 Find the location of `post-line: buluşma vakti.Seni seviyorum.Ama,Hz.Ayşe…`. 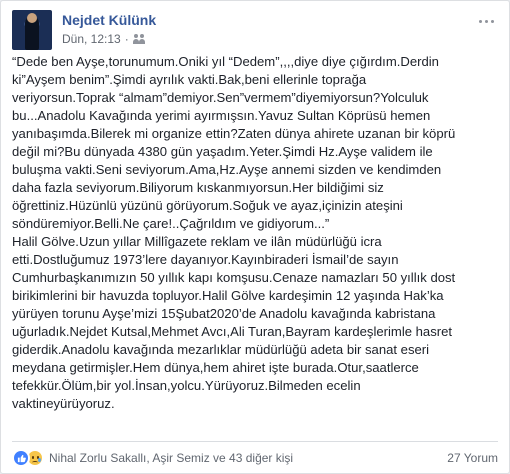

post-line: buluşma vakti.Seni seviyorum.Ama,Hz.Ayşe… is located at coordinates (227, 169).